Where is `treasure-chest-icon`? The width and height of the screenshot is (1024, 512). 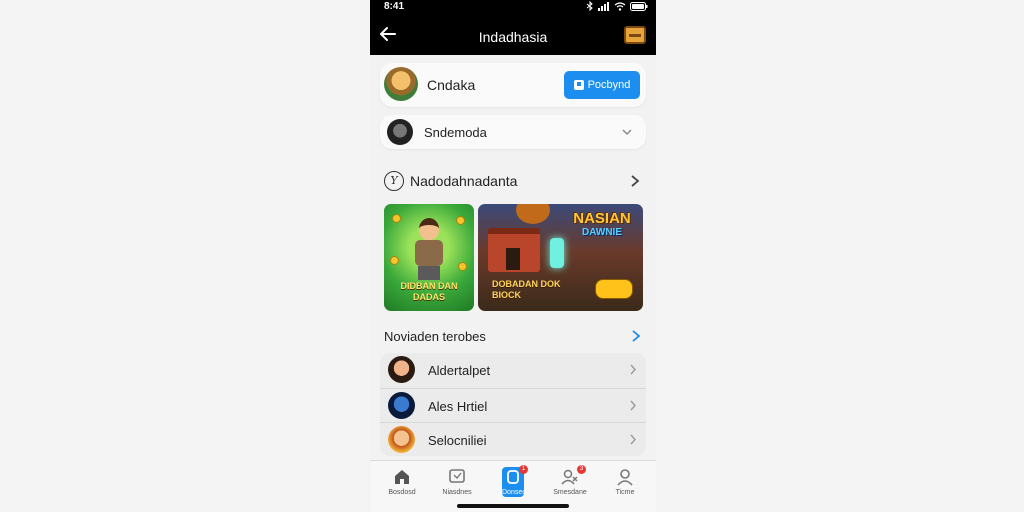
treasure-chest-icon is located at coordinates (635, 35).